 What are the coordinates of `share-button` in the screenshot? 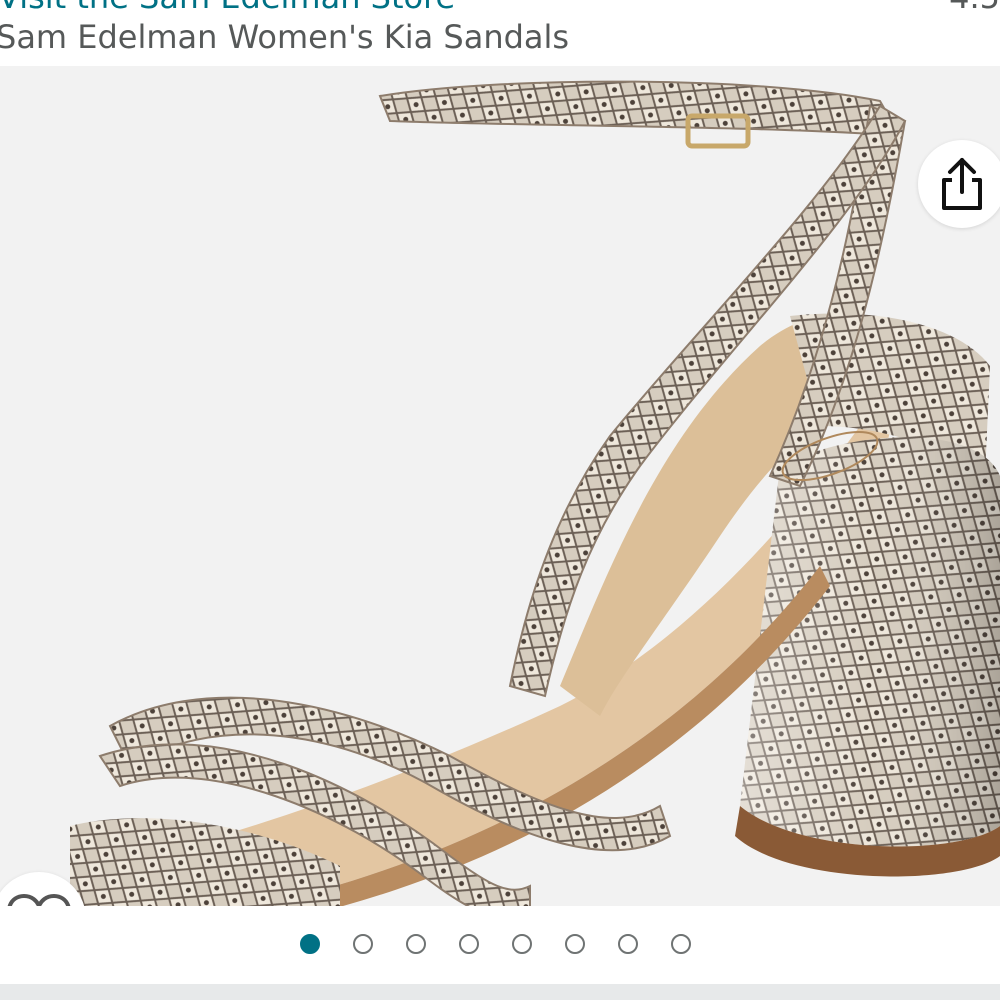 It's located at (959, 184).